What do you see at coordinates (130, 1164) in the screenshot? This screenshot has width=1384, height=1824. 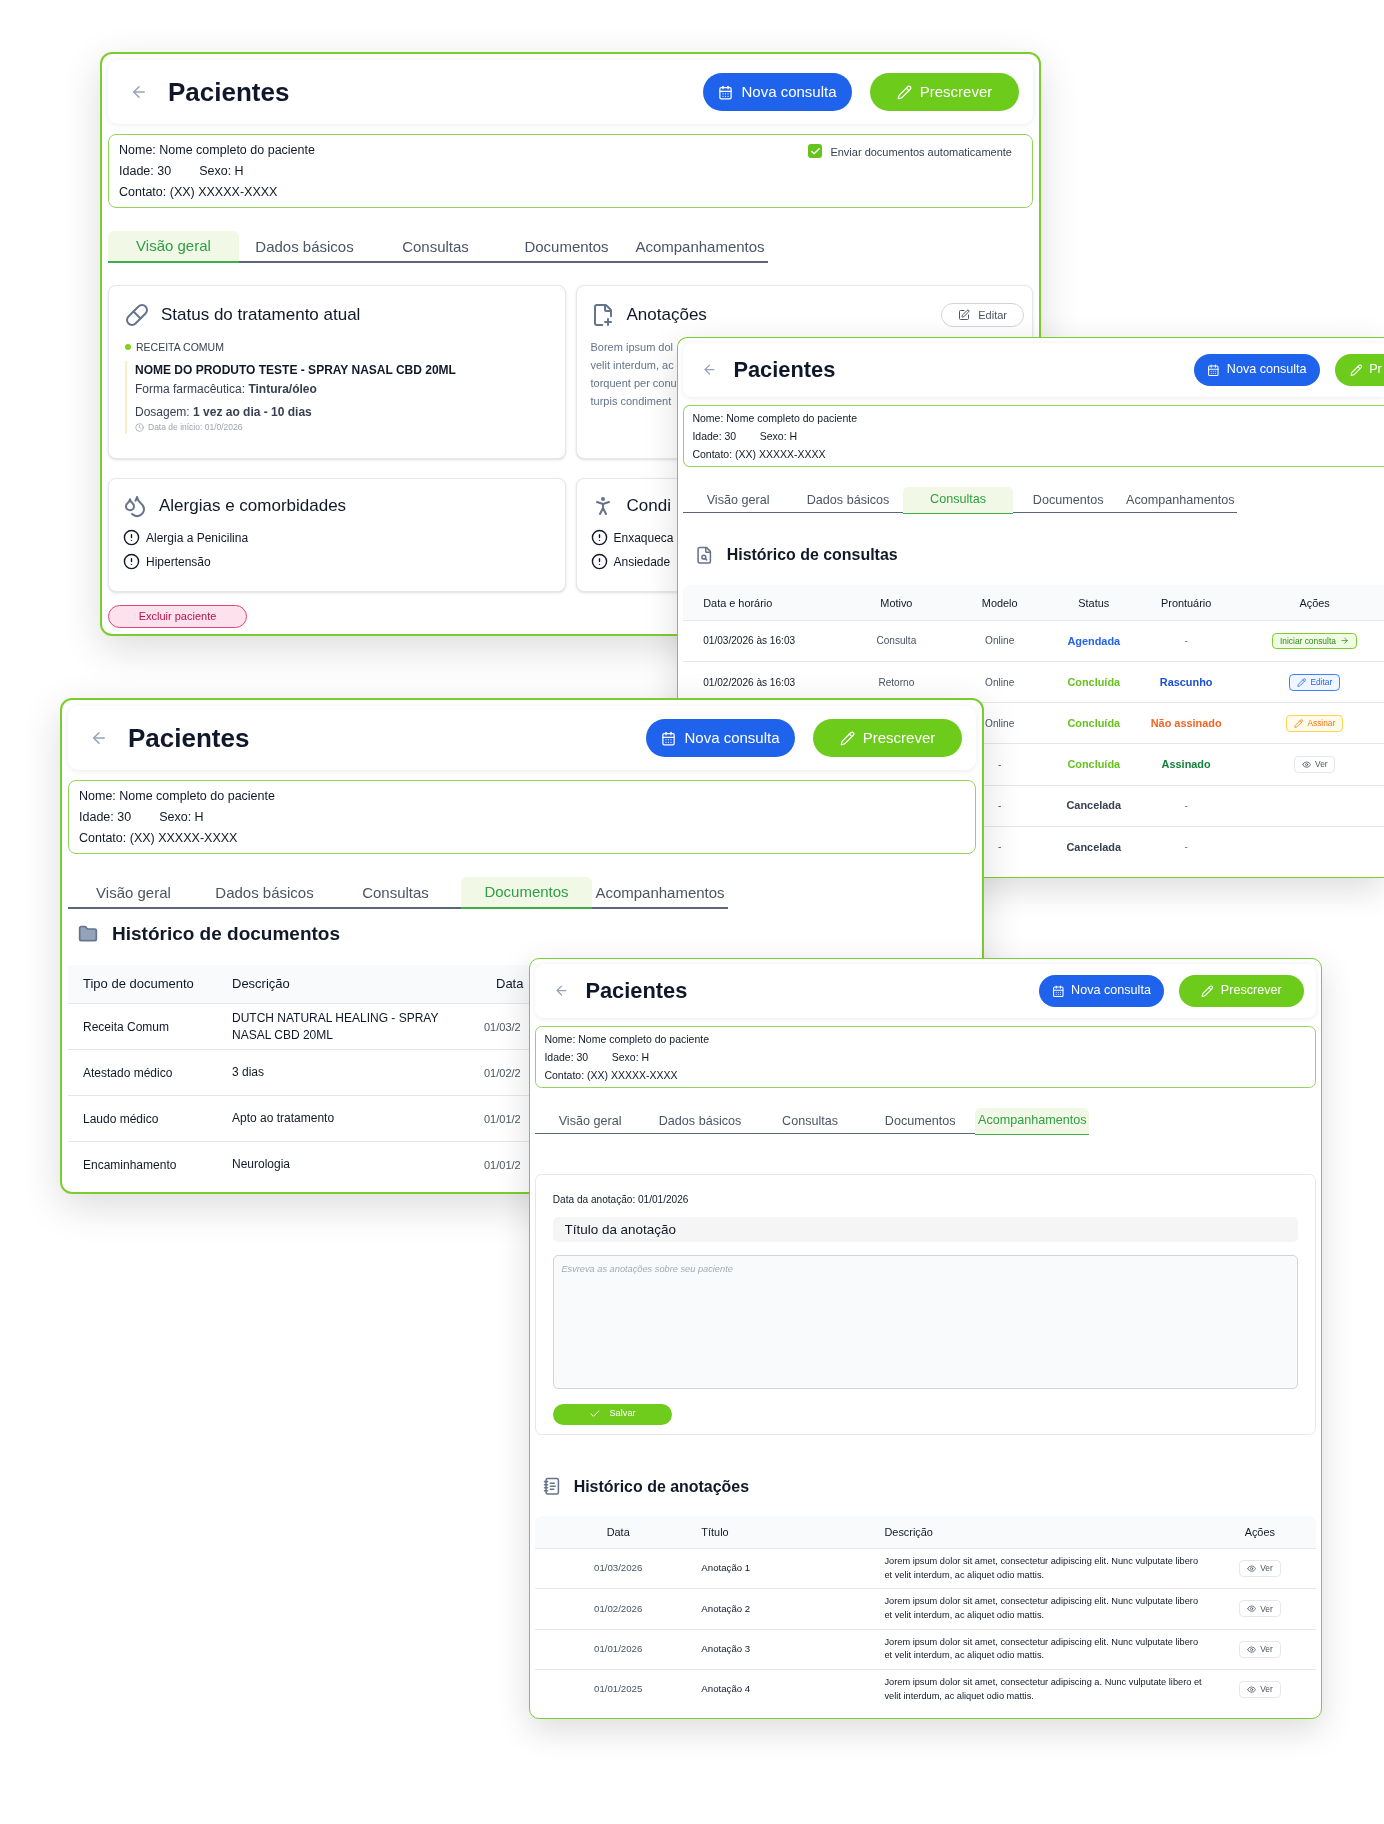 I see `table-cell: Encaminhamento` at bounding box center [130, 1164].